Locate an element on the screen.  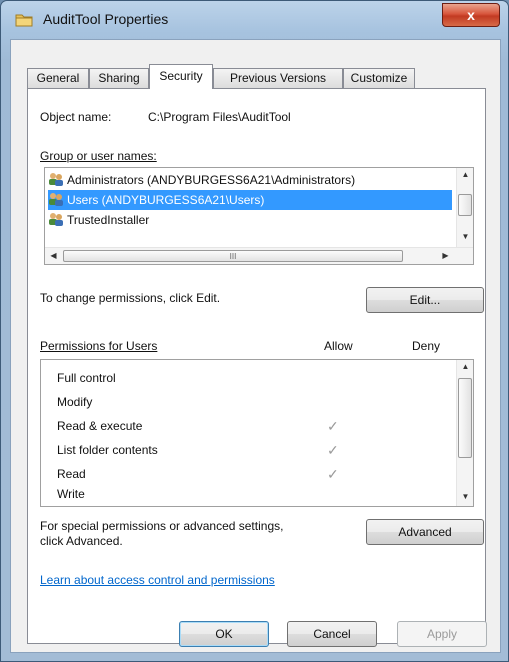
advanced-button-label: Advanced is located at coordinates (425, 532).